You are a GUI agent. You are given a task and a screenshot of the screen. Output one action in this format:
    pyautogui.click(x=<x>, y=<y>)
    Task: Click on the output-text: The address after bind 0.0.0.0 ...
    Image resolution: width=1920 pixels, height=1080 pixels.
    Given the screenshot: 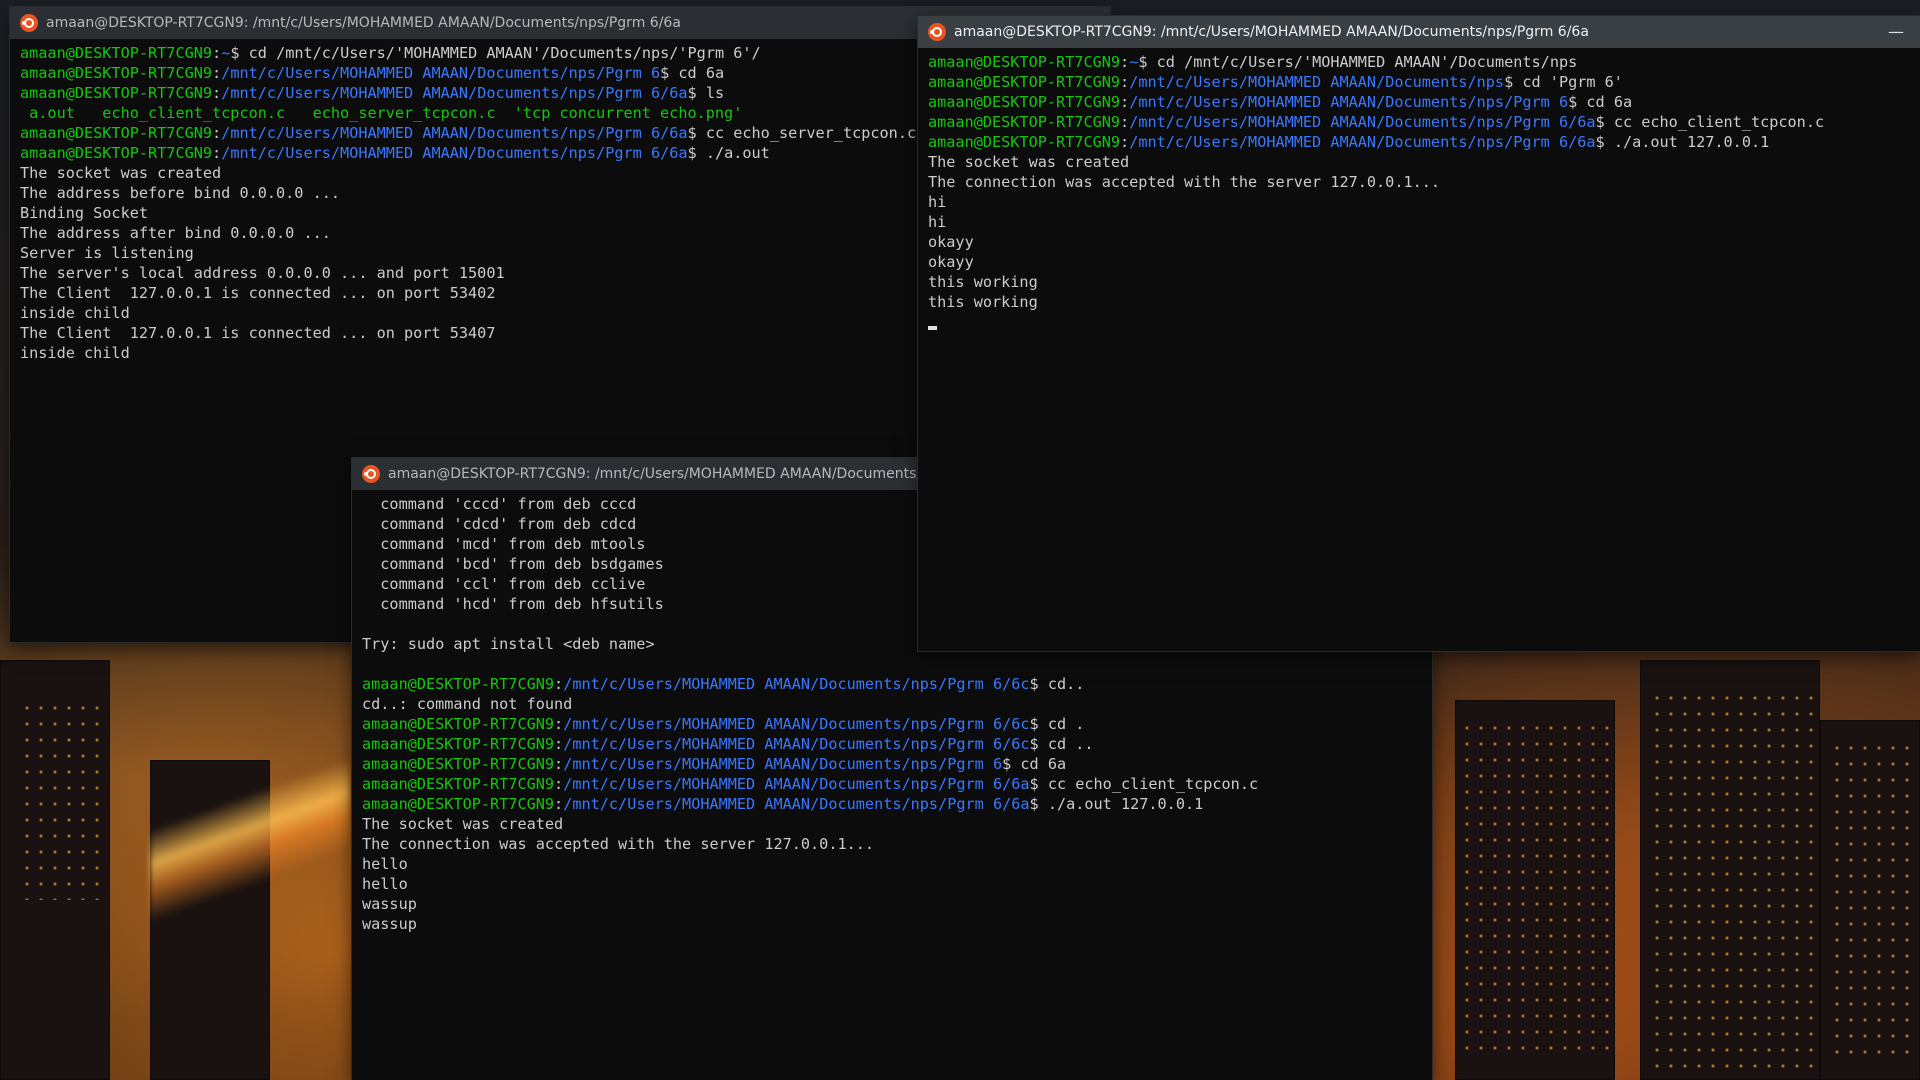 What is the action you would take?
    pyautogui.click(x=175, y=233)
    